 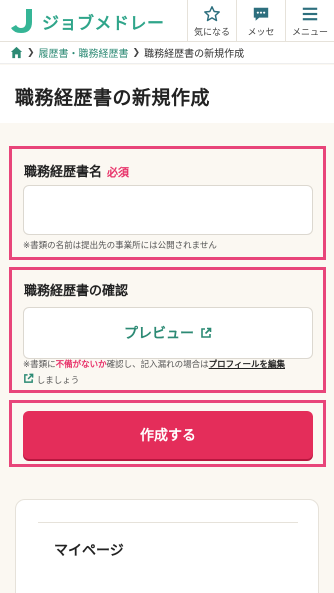 I want to click on mypage-card: マイページ, so click(x=167, y=546).